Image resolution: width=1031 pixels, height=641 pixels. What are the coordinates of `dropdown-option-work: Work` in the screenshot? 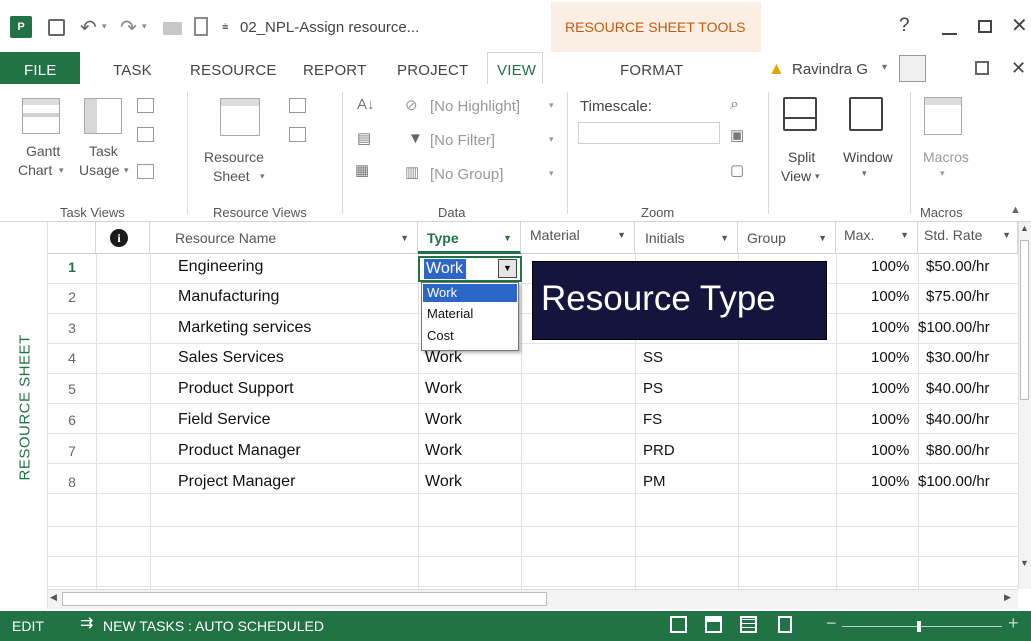 It's located at (442, 292).